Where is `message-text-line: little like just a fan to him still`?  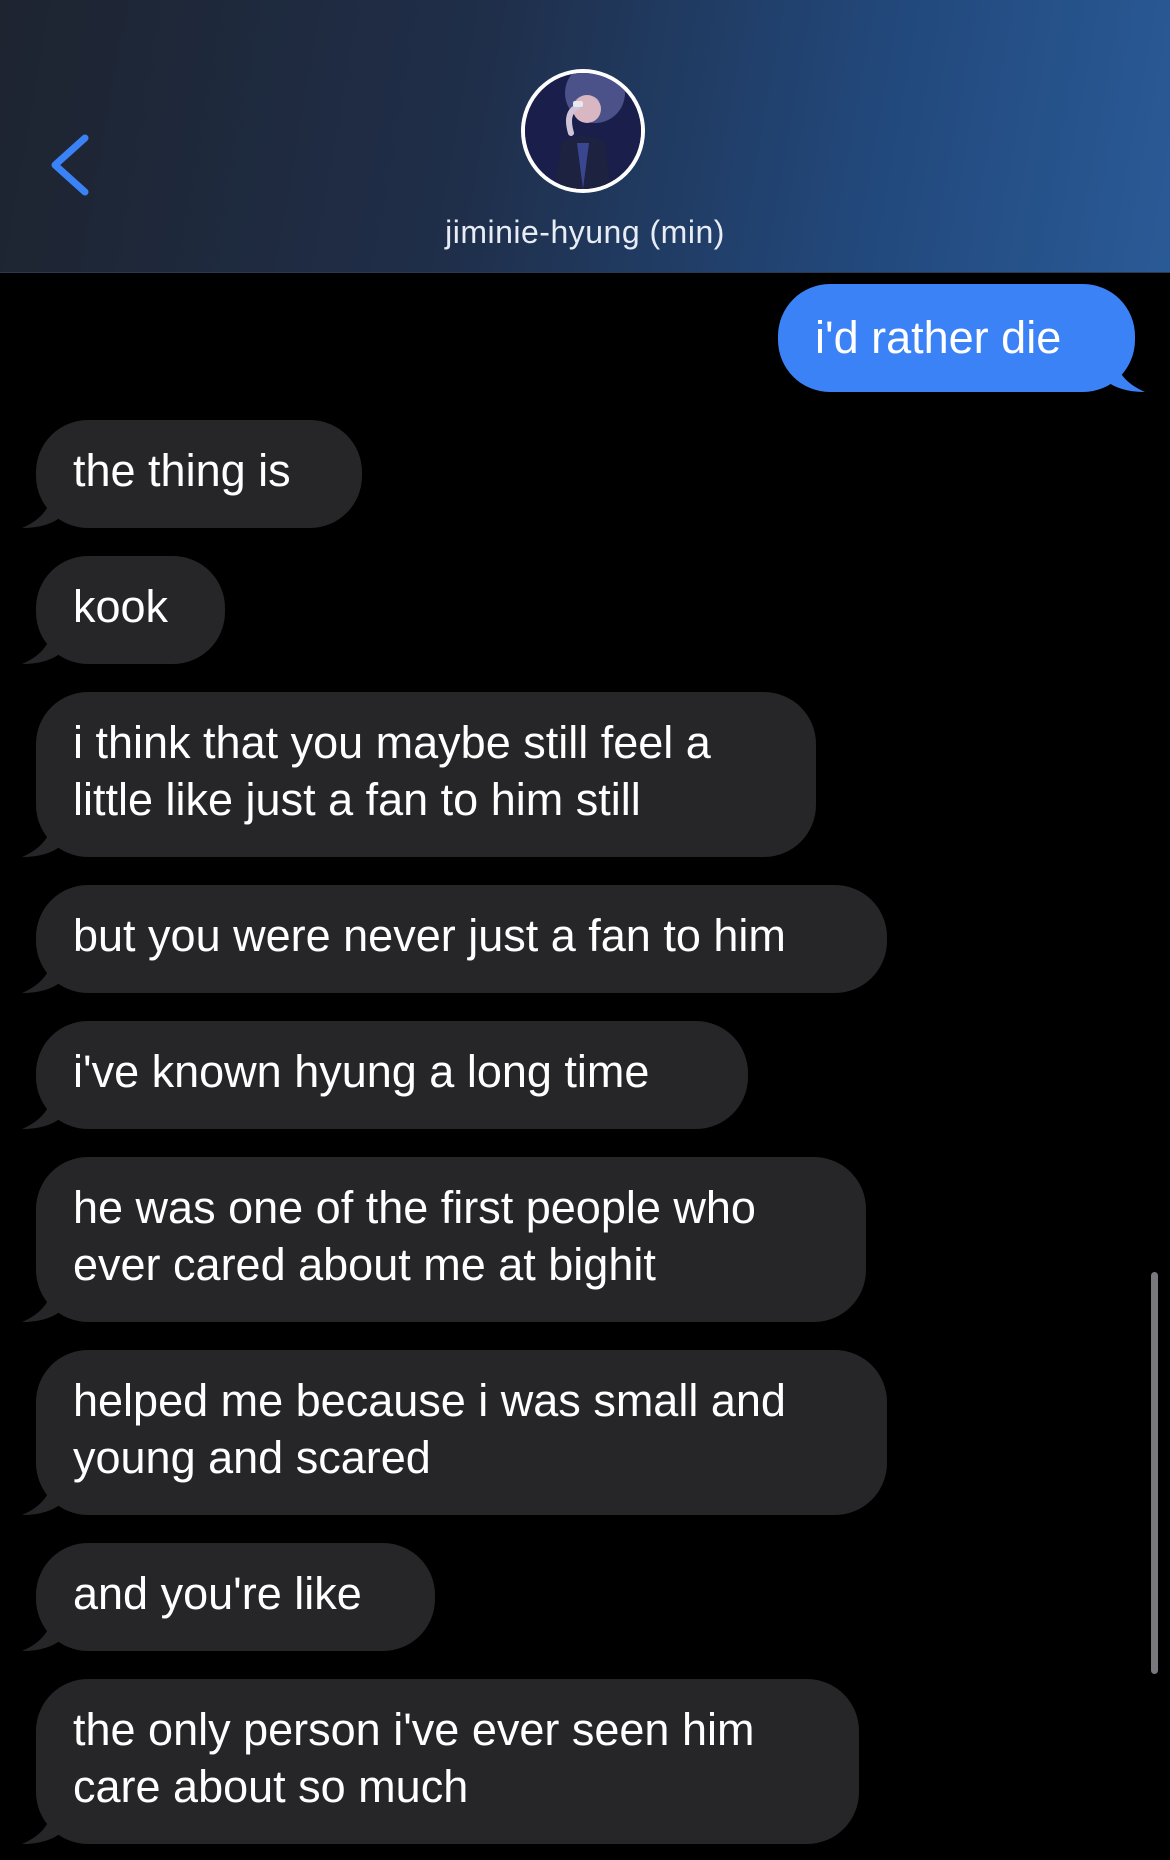 message-text-line: little like just a fan to him still is located at coordinates (357, 799).